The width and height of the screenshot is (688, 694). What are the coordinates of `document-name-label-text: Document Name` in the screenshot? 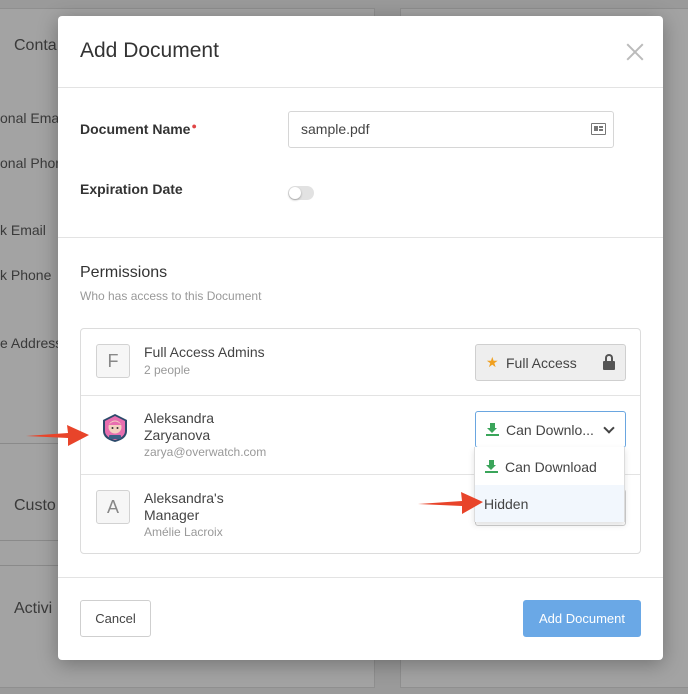 It's located at (135, 129).